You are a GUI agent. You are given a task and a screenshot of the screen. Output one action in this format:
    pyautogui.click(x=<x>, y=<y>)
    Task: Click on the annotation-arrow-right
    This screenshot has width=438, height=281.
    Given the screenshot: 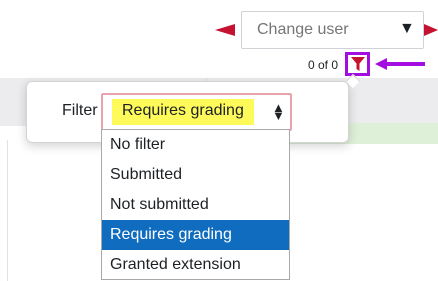 What is the action you would take?
    pyautogui.click(x=431, y=30)
    